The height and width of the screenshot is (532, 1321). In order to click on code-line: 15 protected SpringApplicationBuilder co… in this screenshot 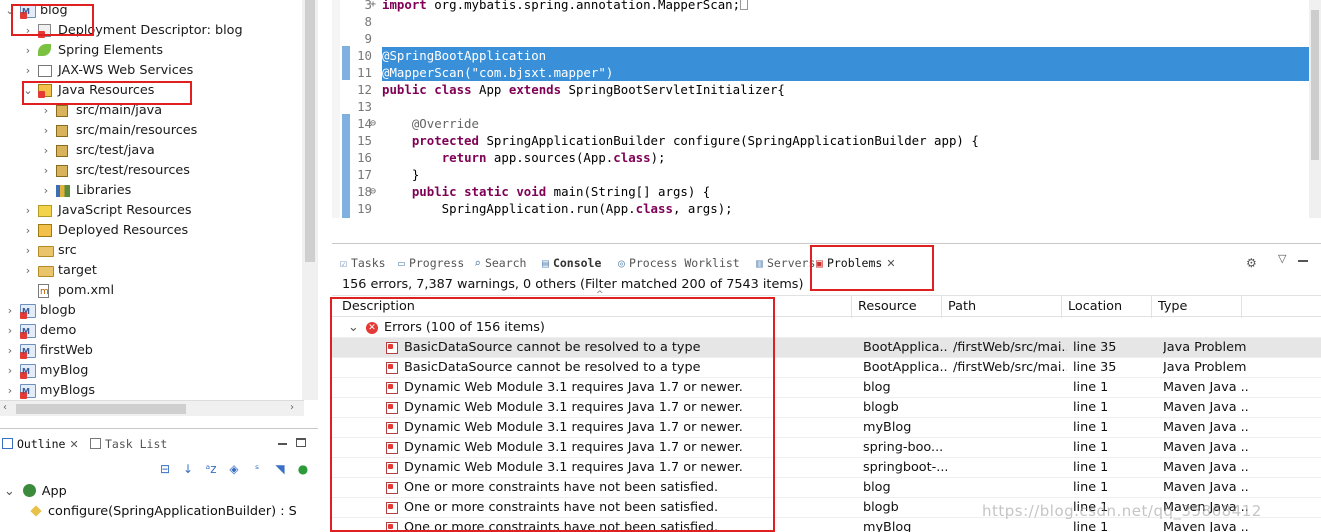, I will do `click(820, 140)`.